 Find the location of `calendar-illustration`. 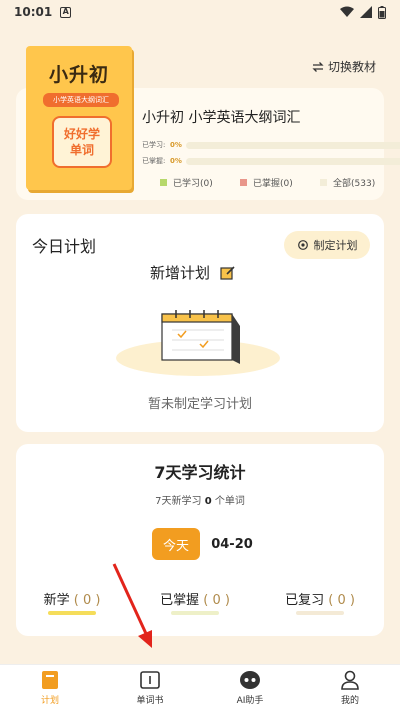

calendar-illustration is located at coordinates (198, 343).